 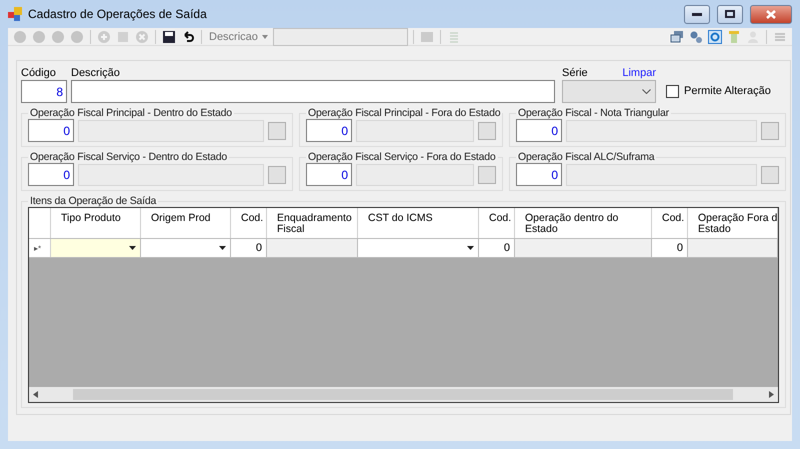 What do you see at coordinates (128, 157) in the screenshot?
I see `group-title: Operação Fiscal Serviço - Dentro do Estado` at bounding box center [128, 157].